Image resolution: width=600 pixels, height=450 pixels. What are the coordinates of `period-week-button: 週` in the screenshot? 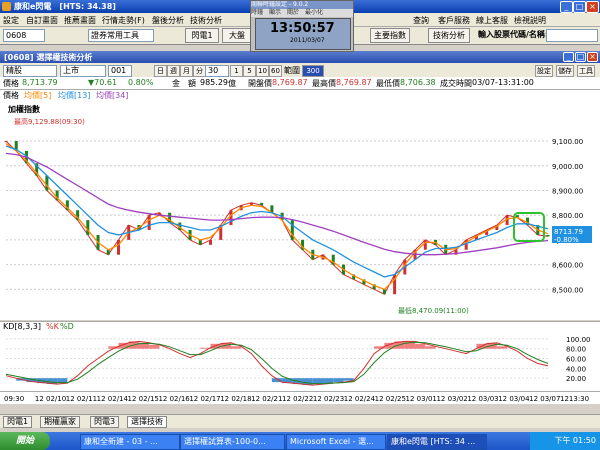 It's located at (173, 71).